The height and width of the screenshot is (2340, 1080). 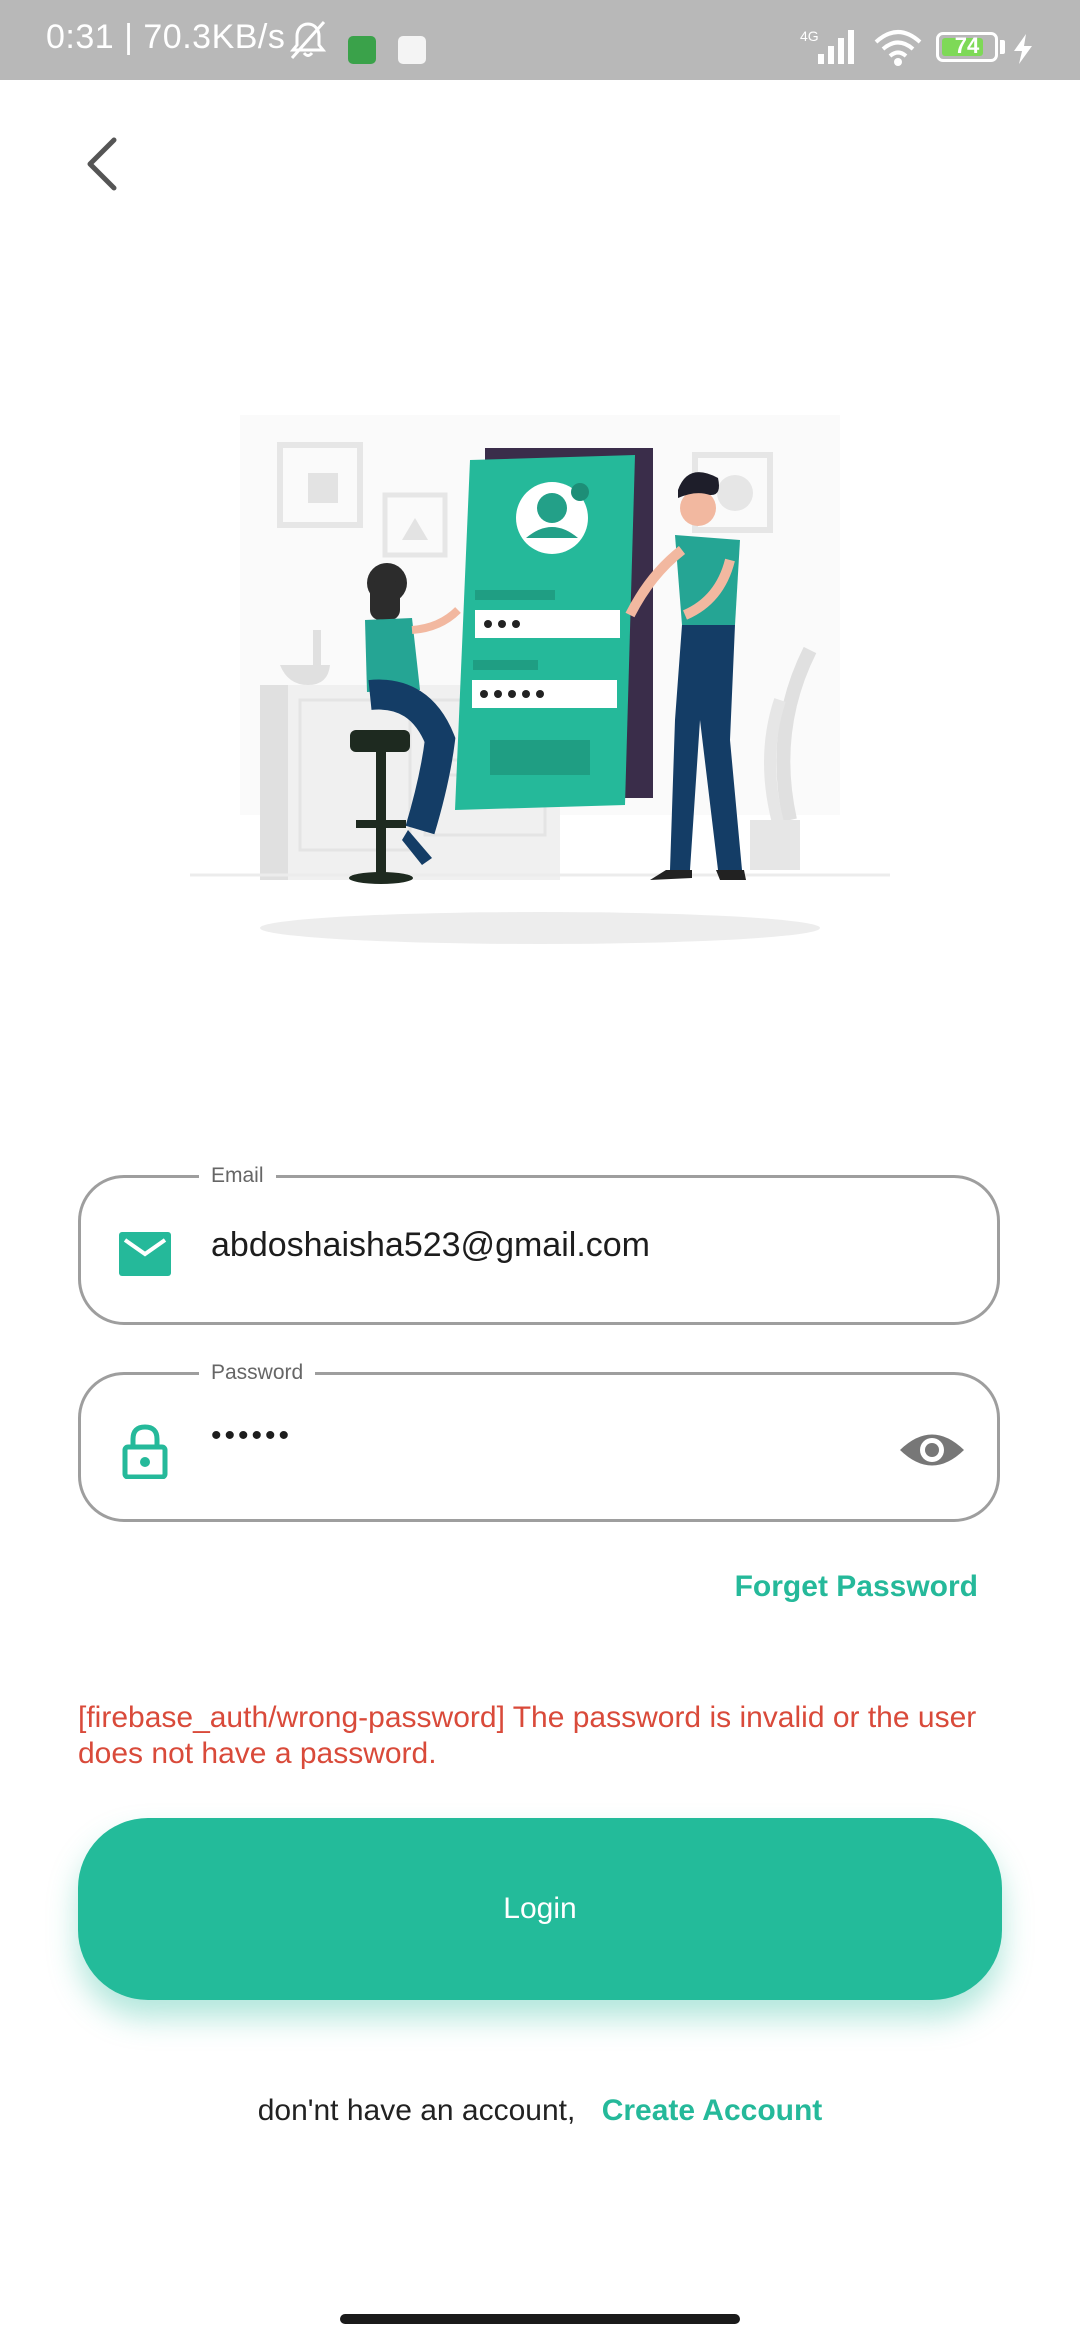 I want to click on charging-icon, so click(x=1023, y=49).